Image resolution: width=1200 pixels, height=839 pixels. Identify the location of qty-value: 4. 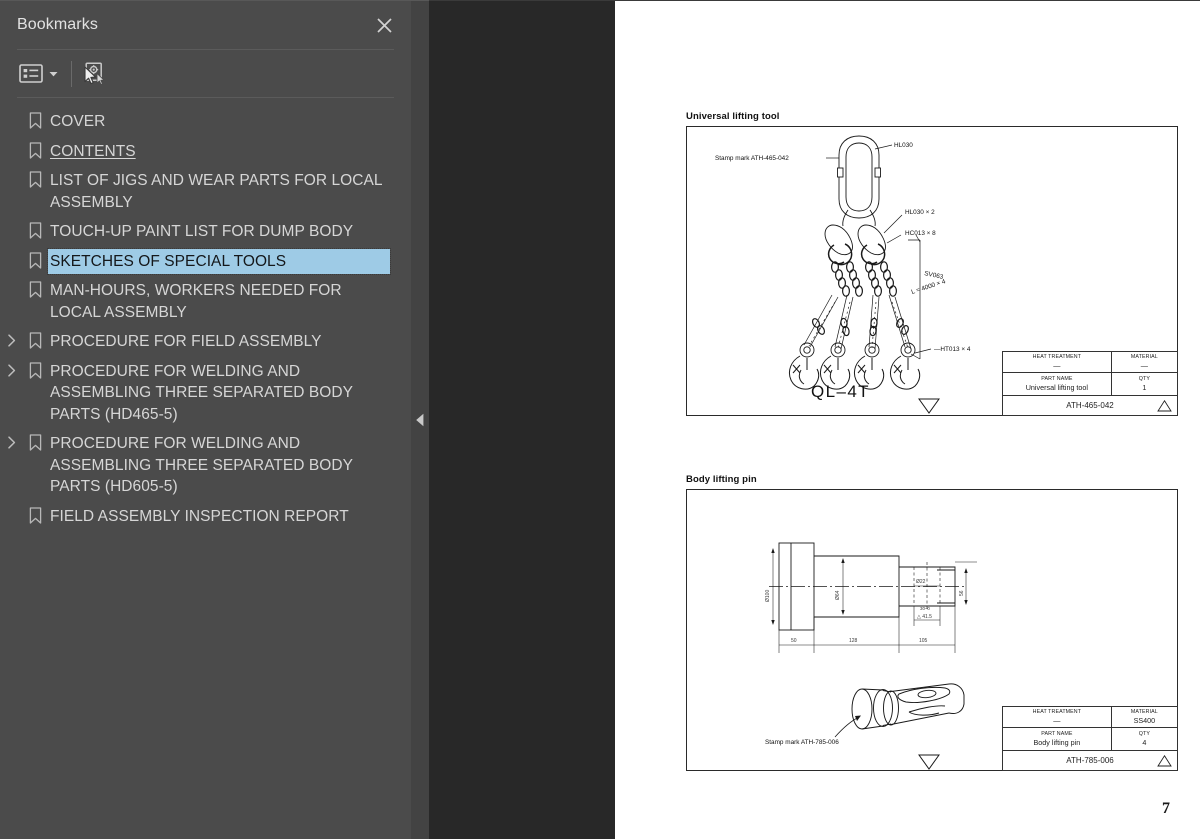
(1144, 742).